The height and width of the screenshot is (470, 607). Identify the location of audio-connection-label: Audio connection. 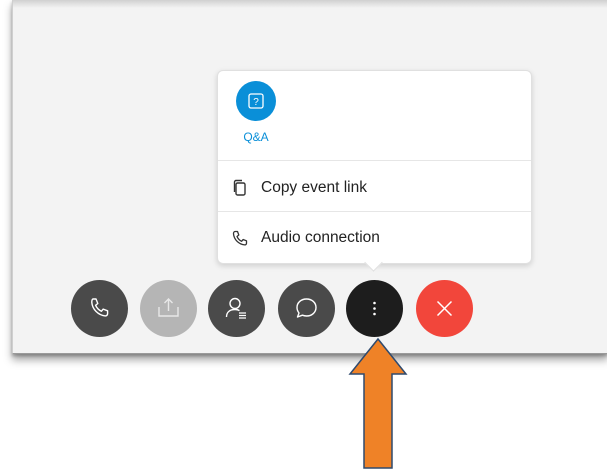
(320, 237).